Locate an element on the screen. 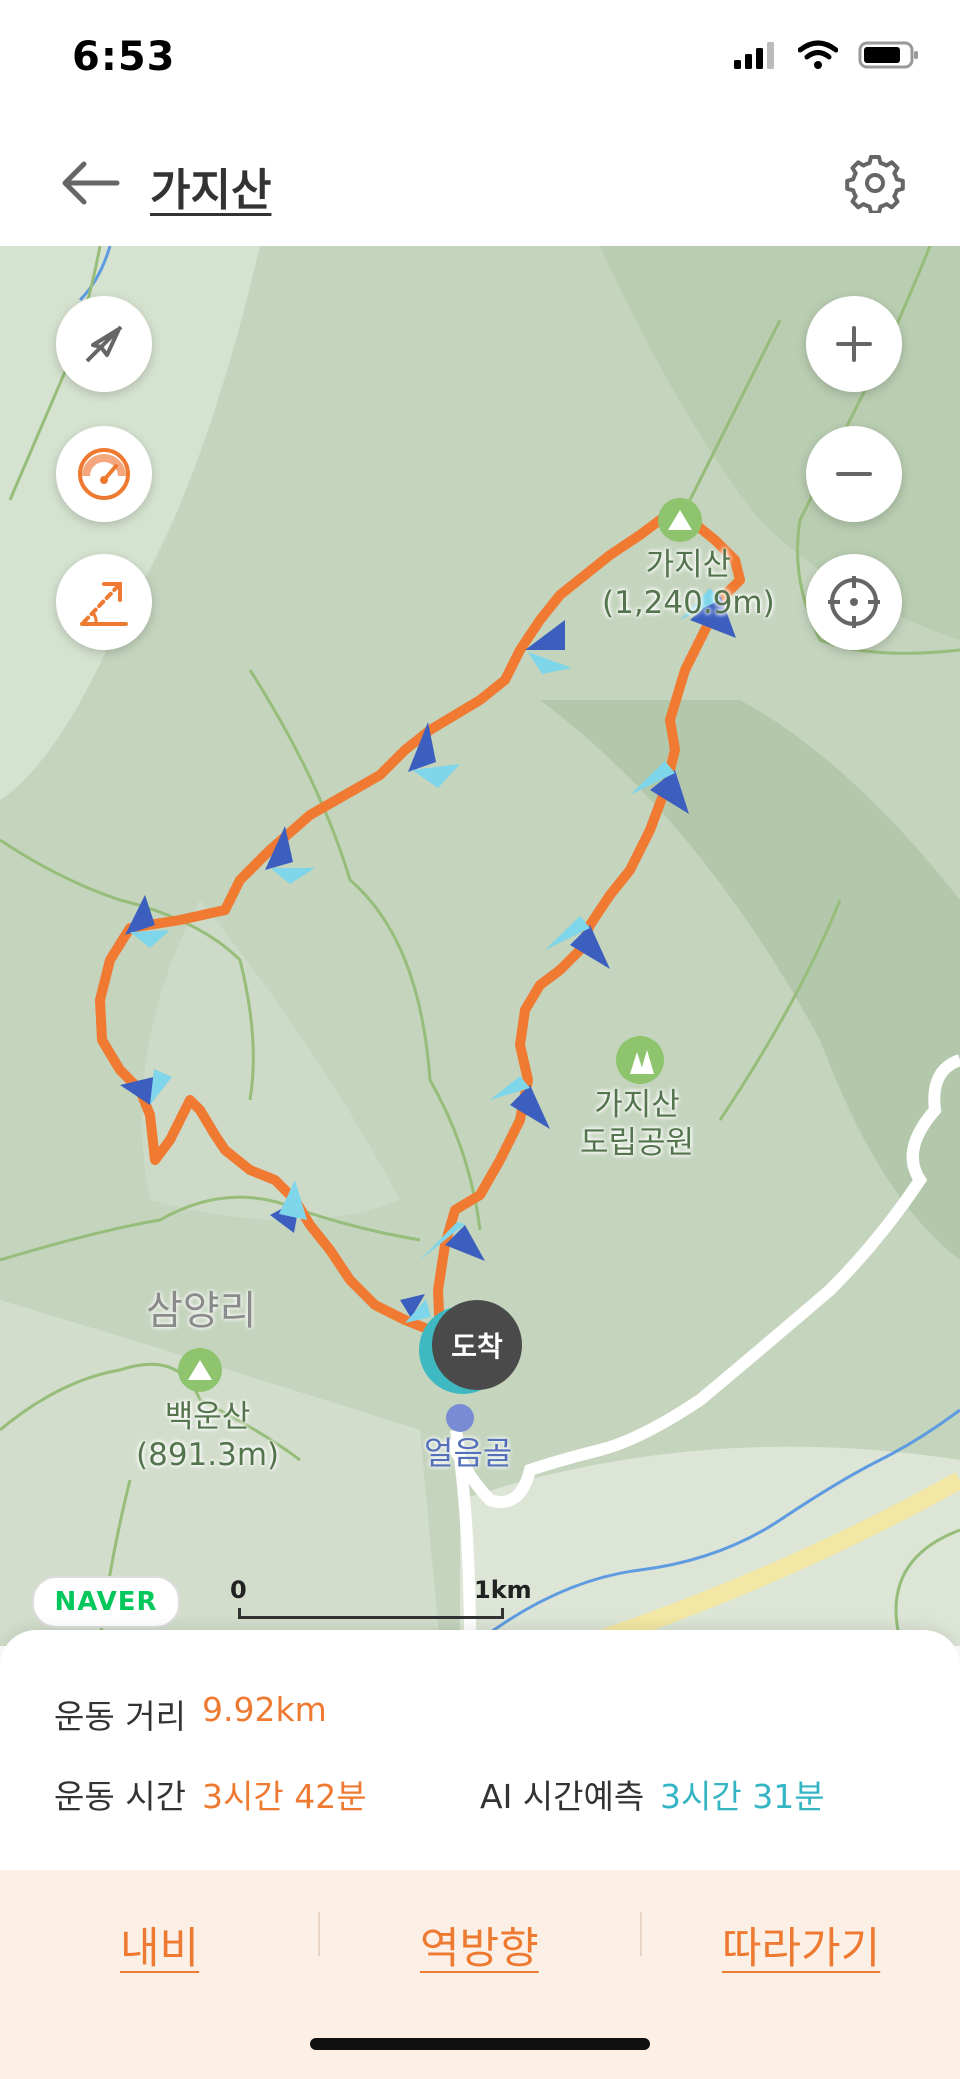 This screenshot has height=2079, width=960. peak2-elevation: (891.3m) is located at coordinates (208, 1455).